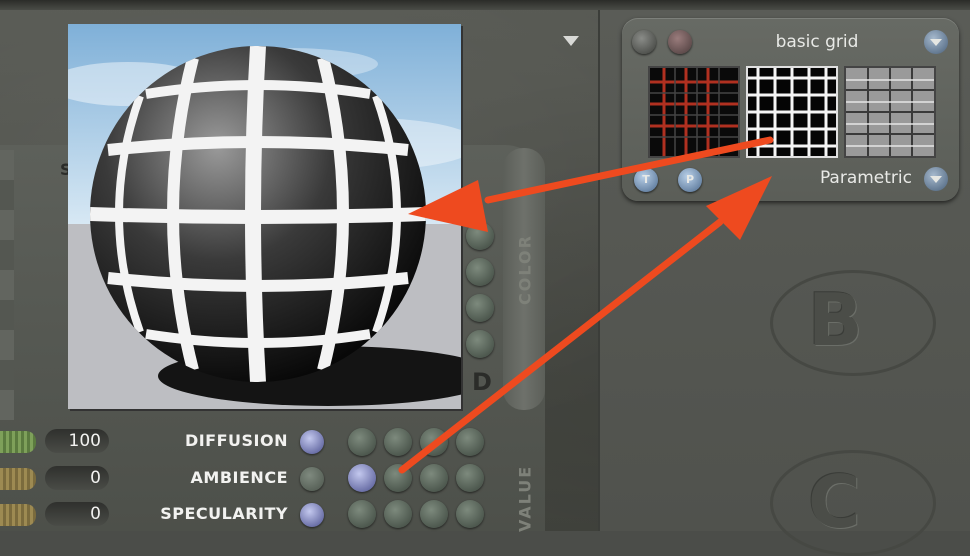 This screenshot has height=556, width=970. I want to click on left-edge, so click(7, 285).